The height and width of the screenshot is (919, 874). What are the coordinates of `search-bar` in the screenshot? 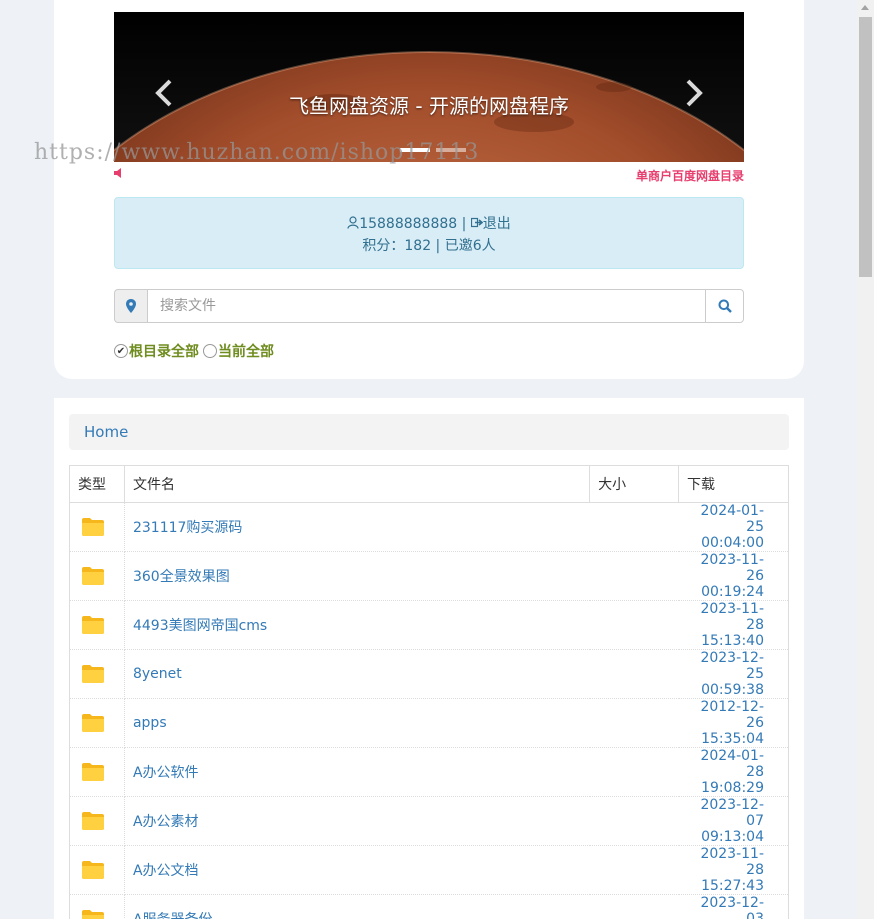 It's located at (429, 306).